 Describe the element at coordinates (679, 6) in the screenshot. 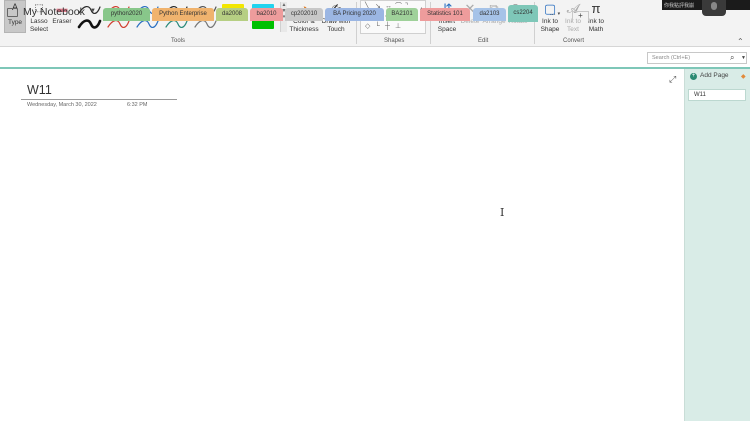

I see `webcam-caption: 你我點評我崩` at that location.